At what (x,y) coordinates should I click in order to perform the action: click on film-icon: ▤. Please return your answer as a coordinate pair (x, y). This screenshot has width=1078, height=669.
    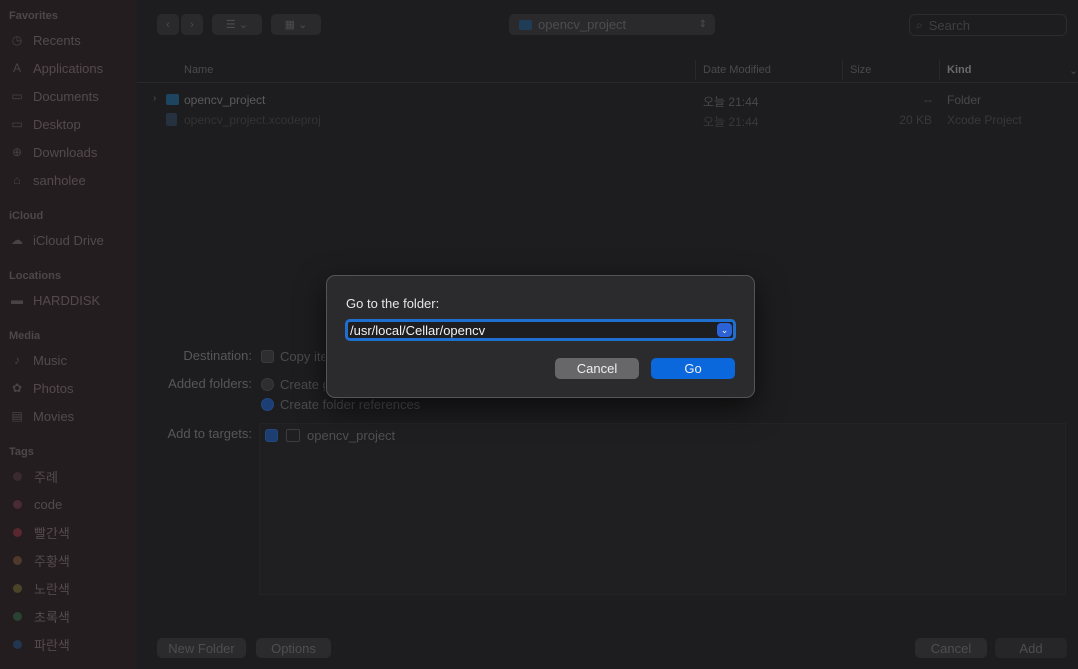
    Looking at the image, I should click on (17, 416).